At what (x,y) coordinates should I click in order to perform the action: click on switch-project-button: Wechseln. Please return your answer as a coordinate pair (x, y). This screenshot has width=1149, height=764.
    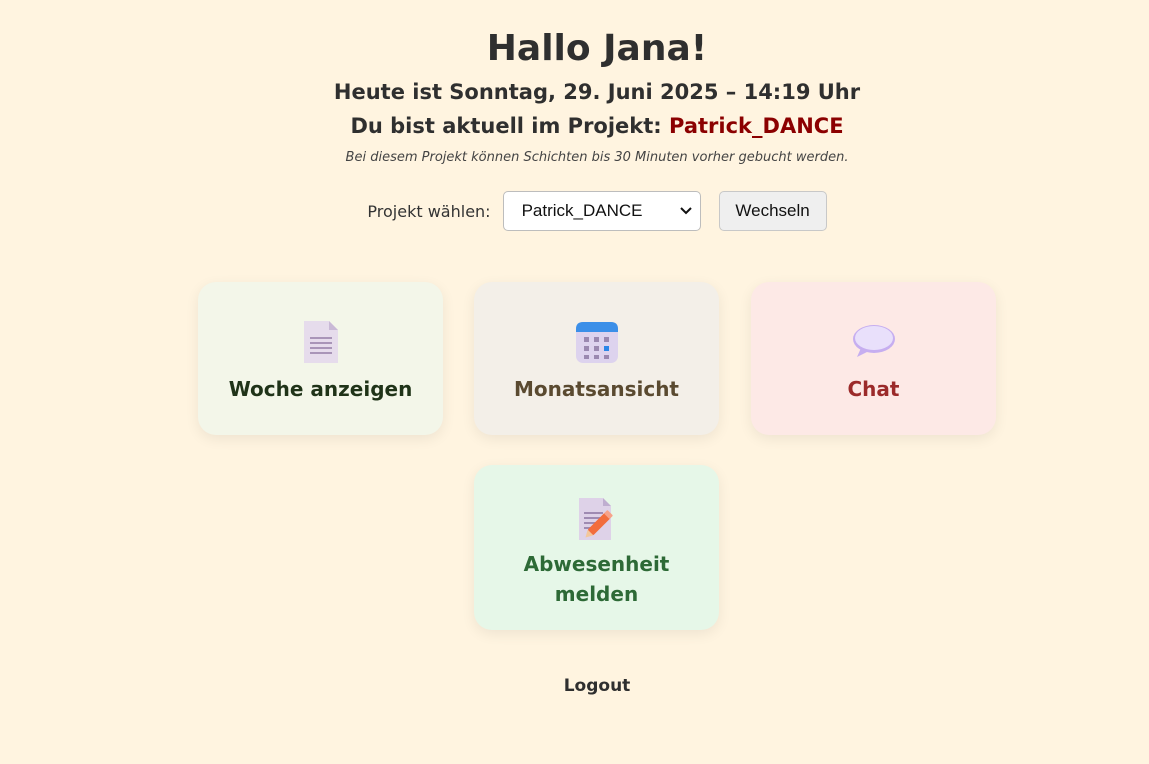
    Looking at the image, I should click on (772, 211).